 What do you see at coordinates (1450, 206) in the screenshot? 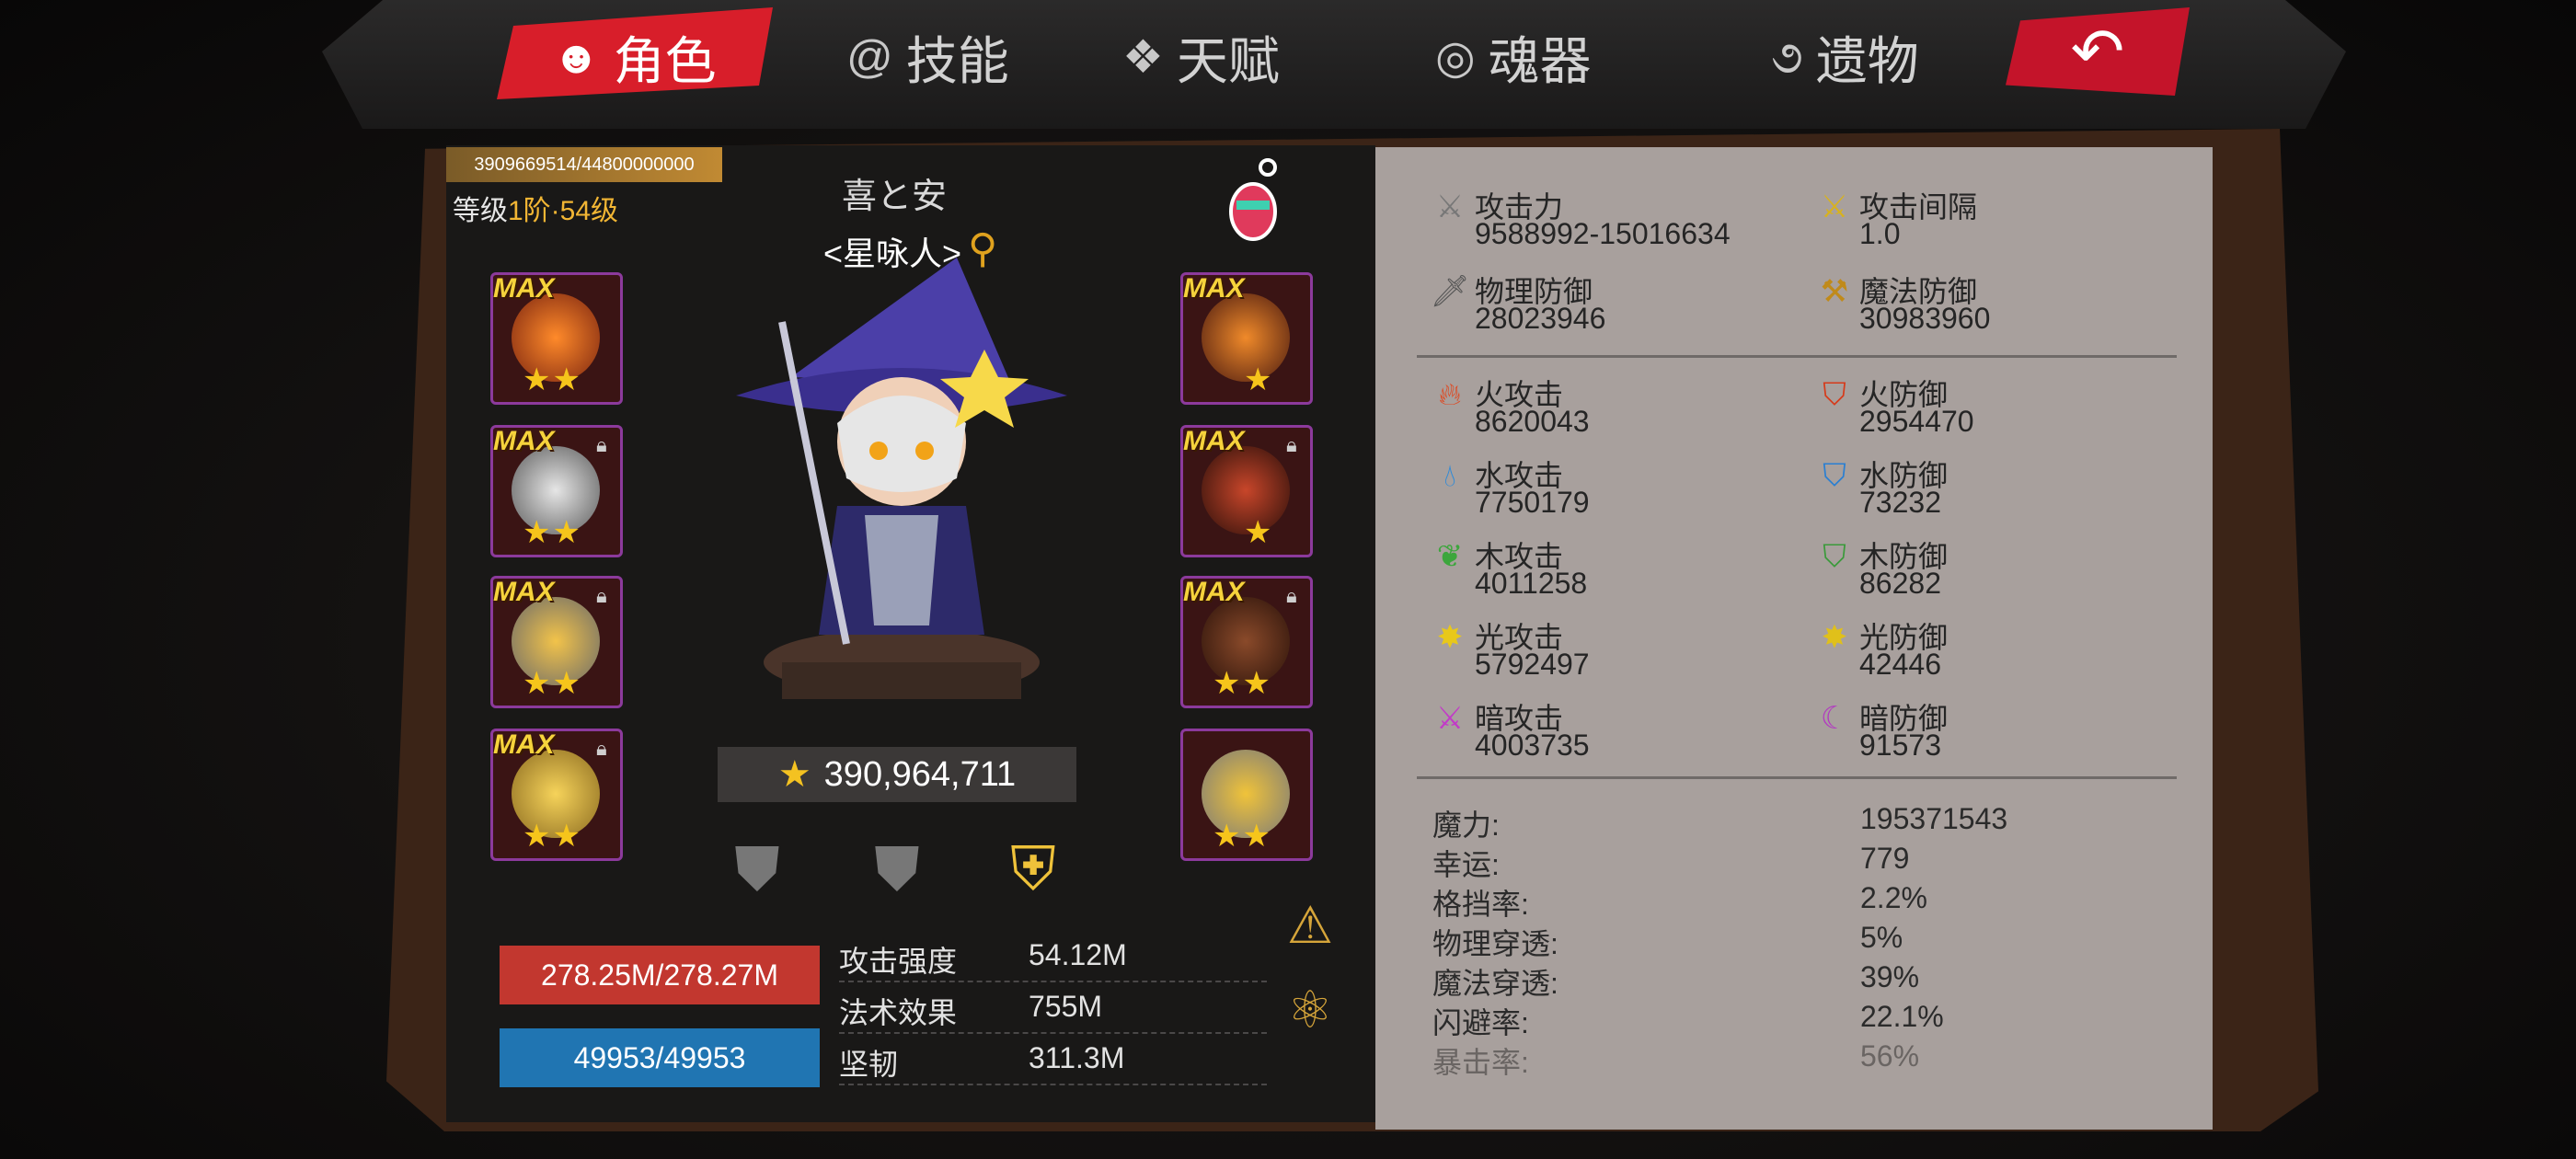
I see `sword-icon: ⚔` at bounding box center [1450, 206].